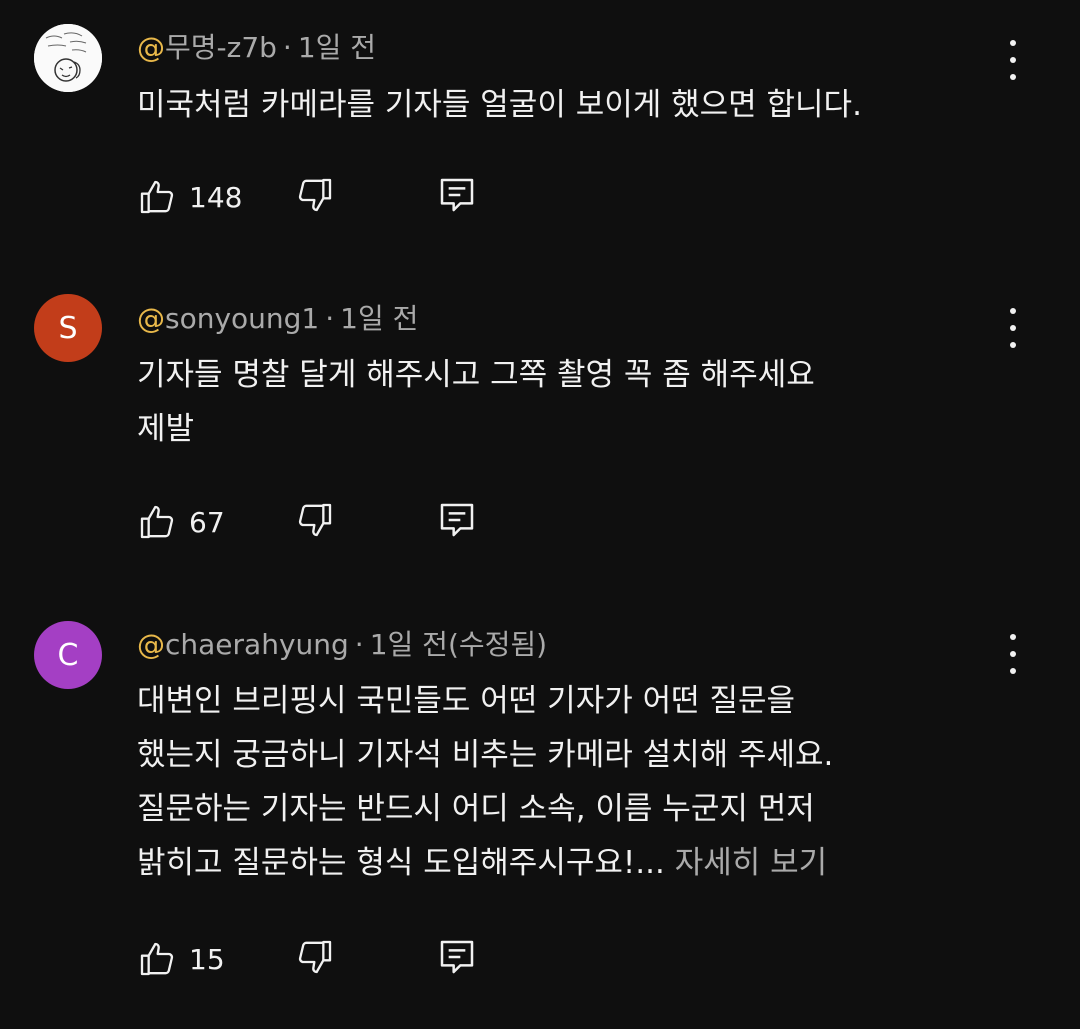  Describe the element at coordinates (337, 959) in the screenshot. I see `comment-actions: 15` at that location.